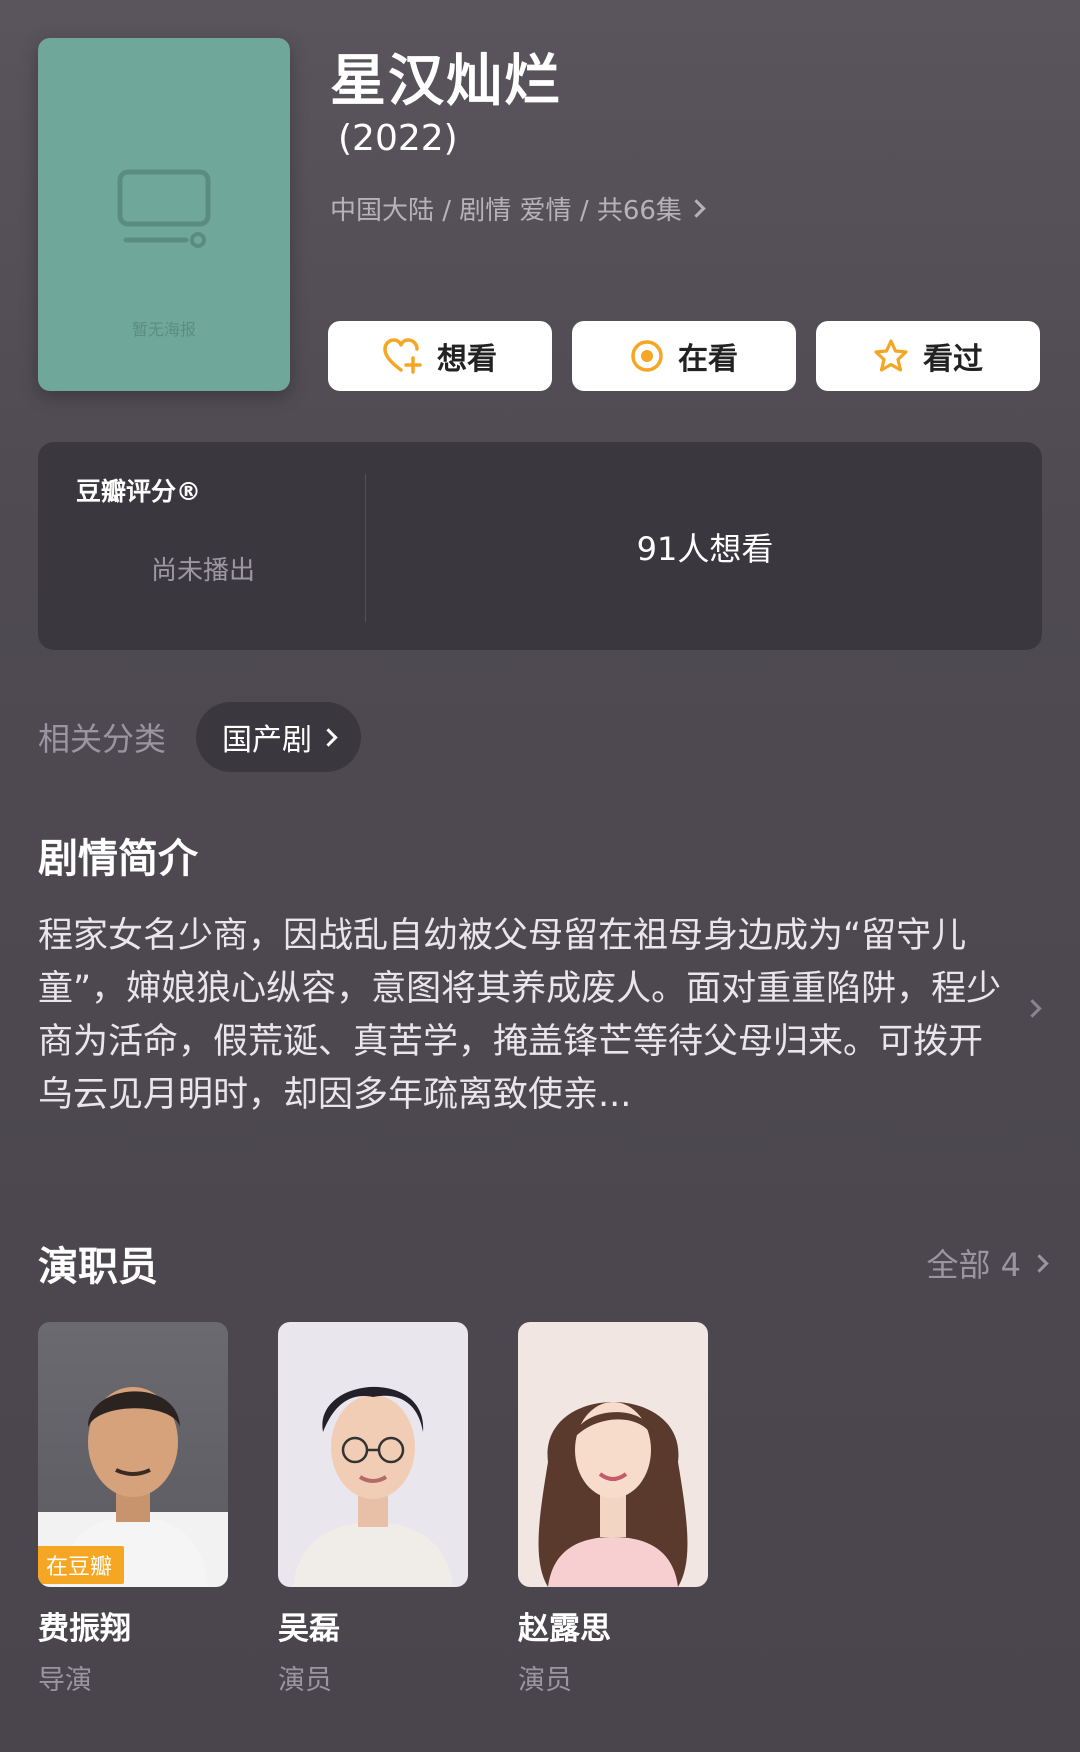 This screenshot has width=1080, height=1752. Describe the element at coordinates (1032, 1008) in the screenshot. I see `synopsis-expand-icon` at that location.